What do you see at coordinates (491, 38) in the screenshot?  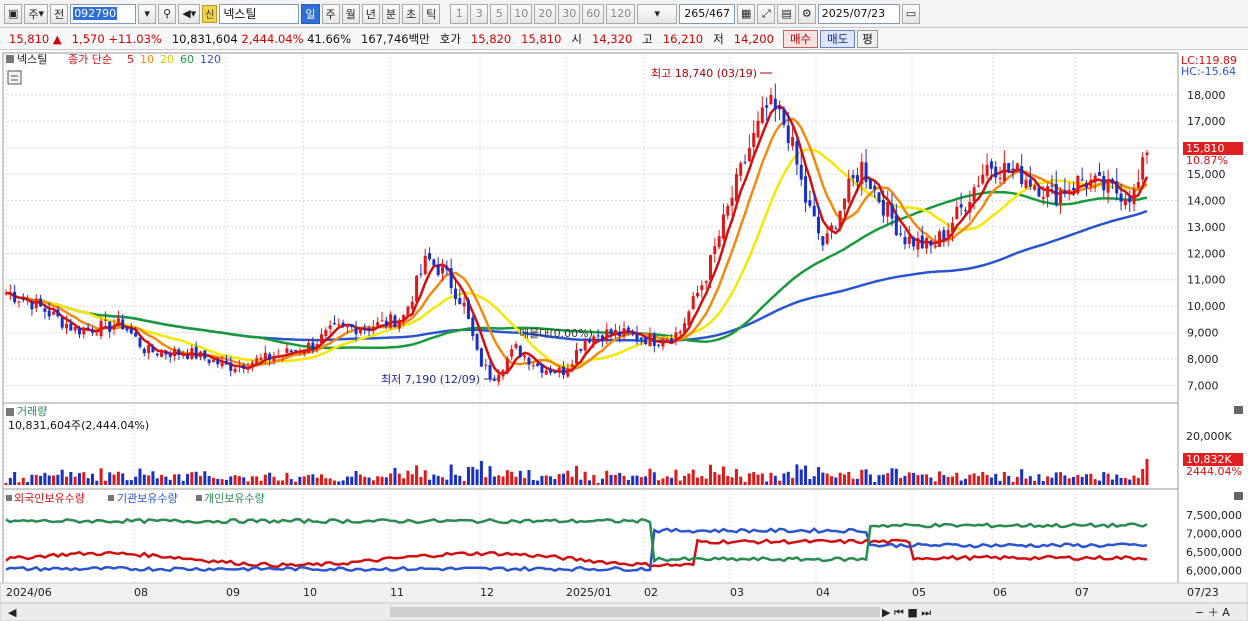 I see `hoga-ask: 15,820` at bounding box center [491, 38].